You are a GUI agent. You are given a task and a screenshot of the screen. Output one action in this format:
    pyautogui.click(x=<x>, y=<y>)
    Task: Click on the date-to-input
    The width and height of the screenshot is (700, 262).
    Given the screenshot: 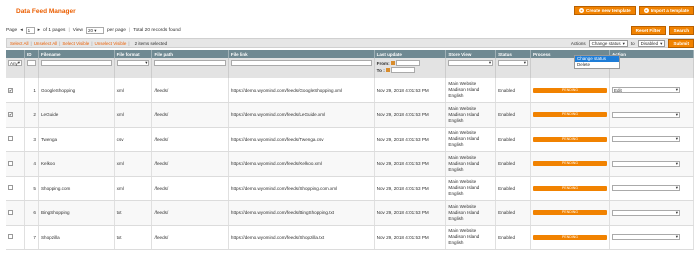 What is the action you would take?
    pyautogui.click(x=402, y=70)
    